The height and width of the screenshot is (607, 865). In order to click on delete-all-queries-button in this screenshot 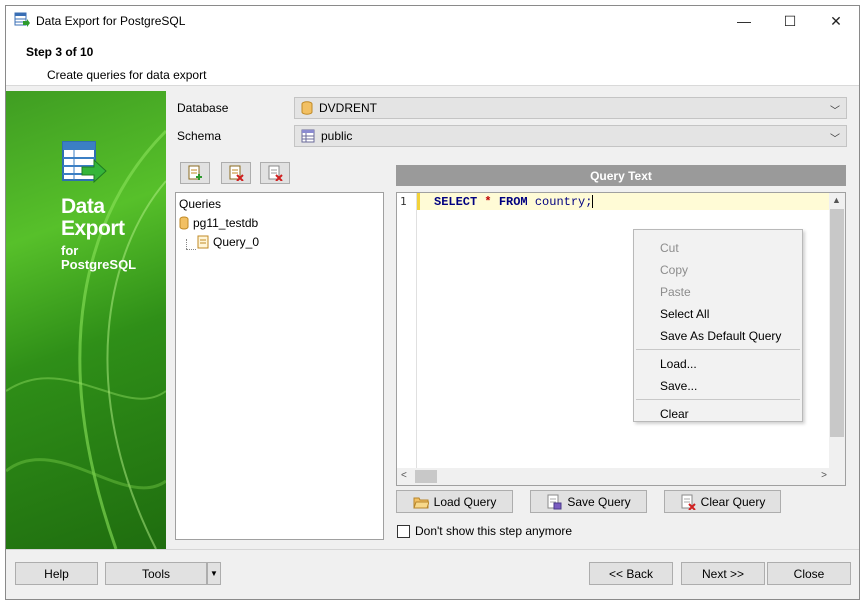, I will do `click(275, 173)`.